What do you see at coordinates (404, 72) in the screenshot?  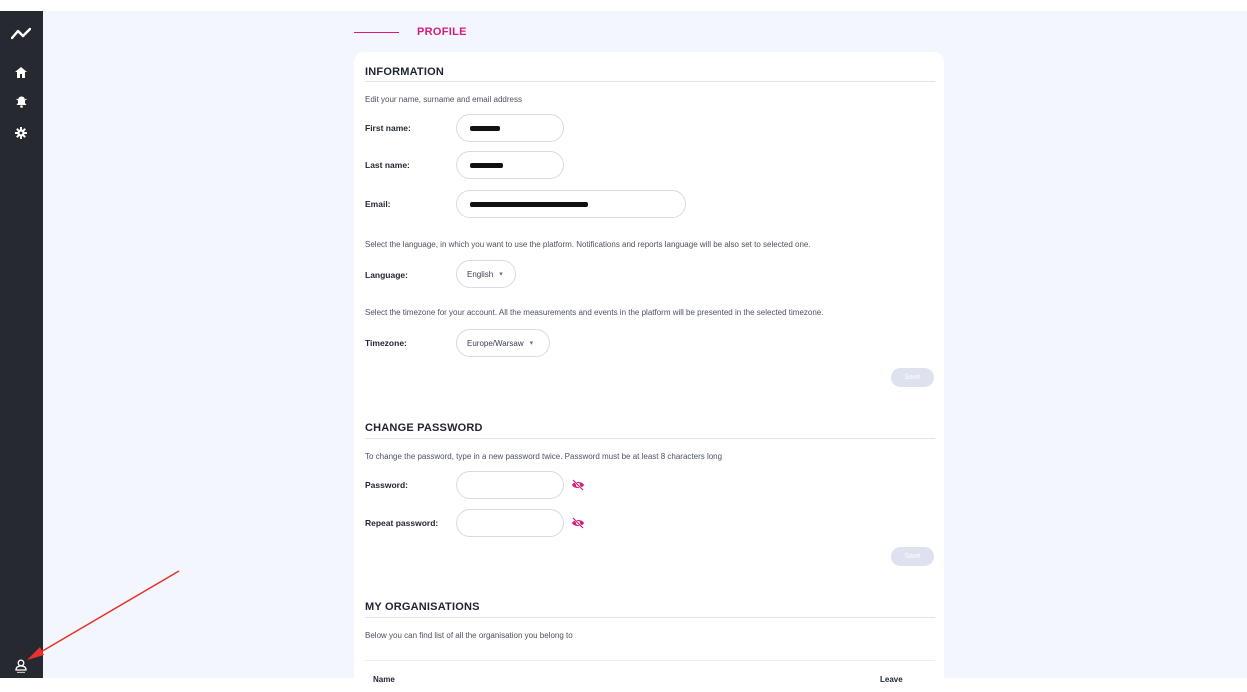 I see `information-heading: INFORMATION` at bounding box center [404, 72].